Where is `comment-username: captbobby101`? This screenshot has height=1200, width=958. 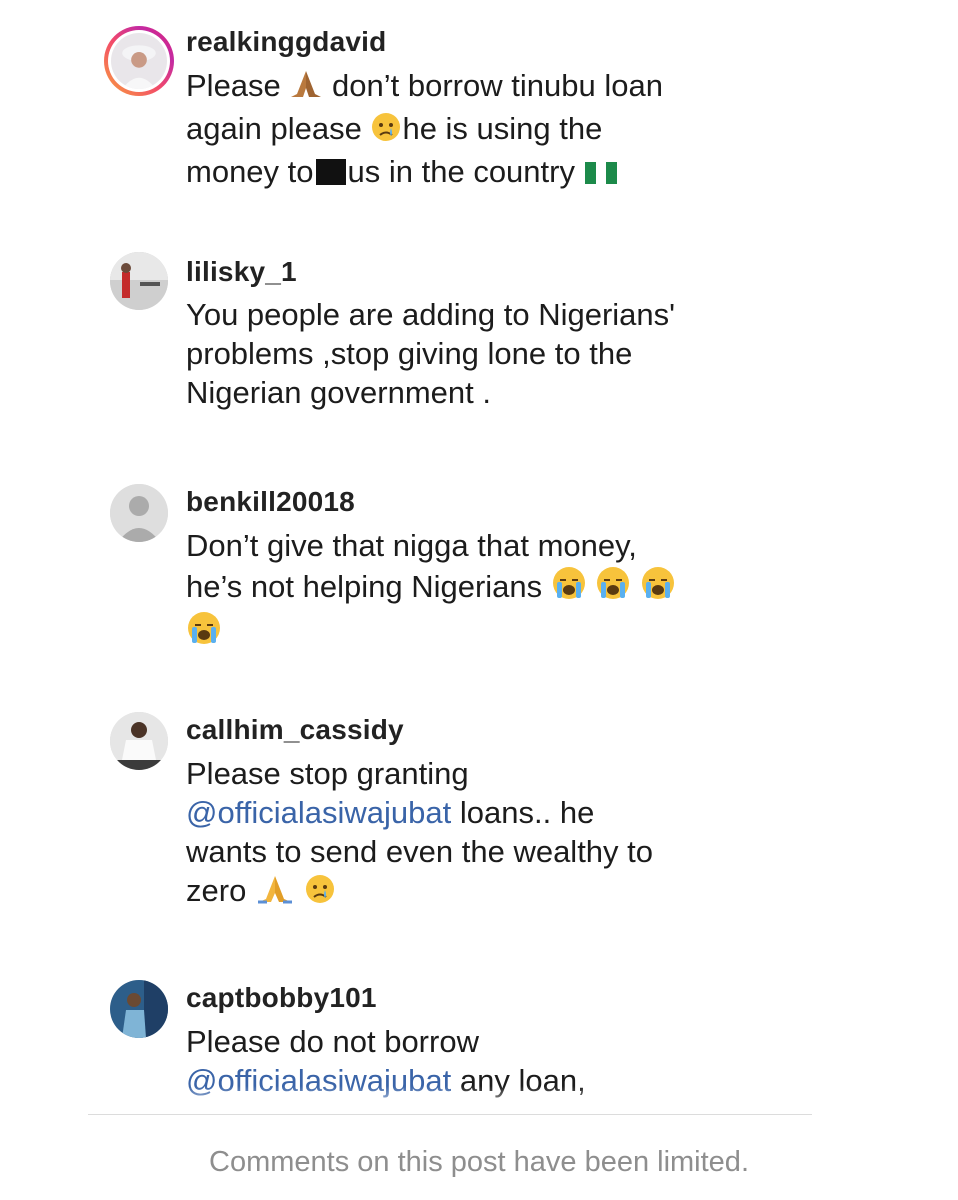 comment-username: captbobby101 is located at coordinates (281, 998).